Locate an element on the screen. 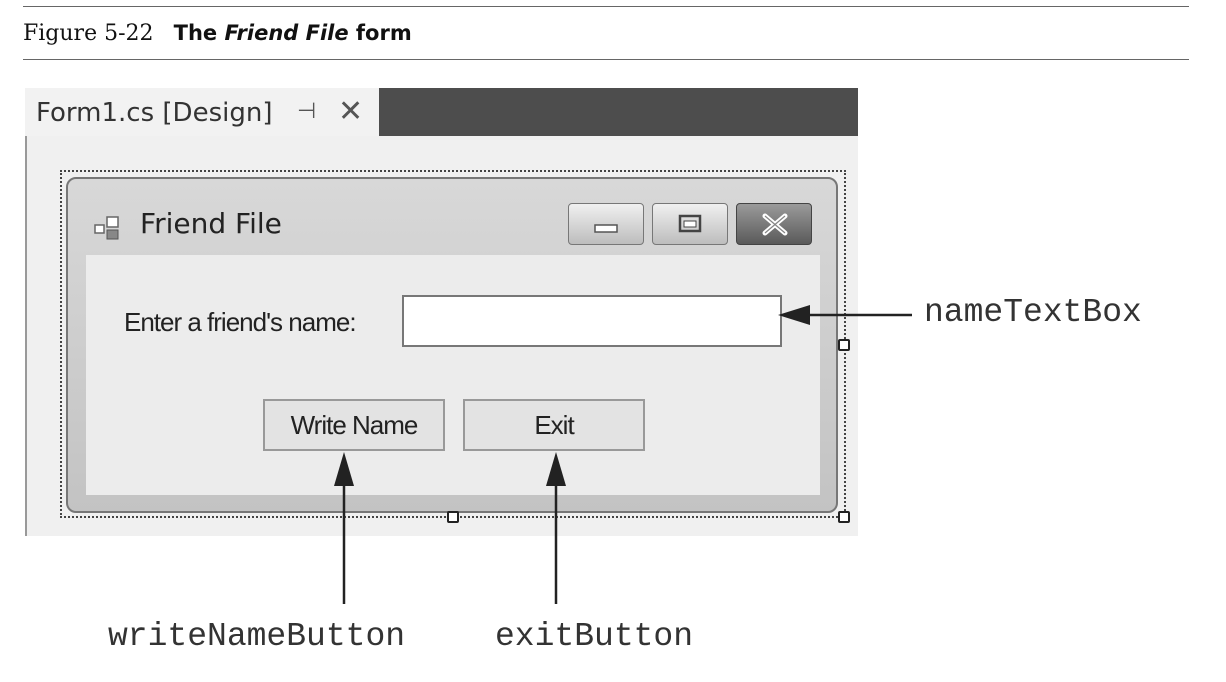  arrow-to-write-name-button is located at coordinates (344, 528).